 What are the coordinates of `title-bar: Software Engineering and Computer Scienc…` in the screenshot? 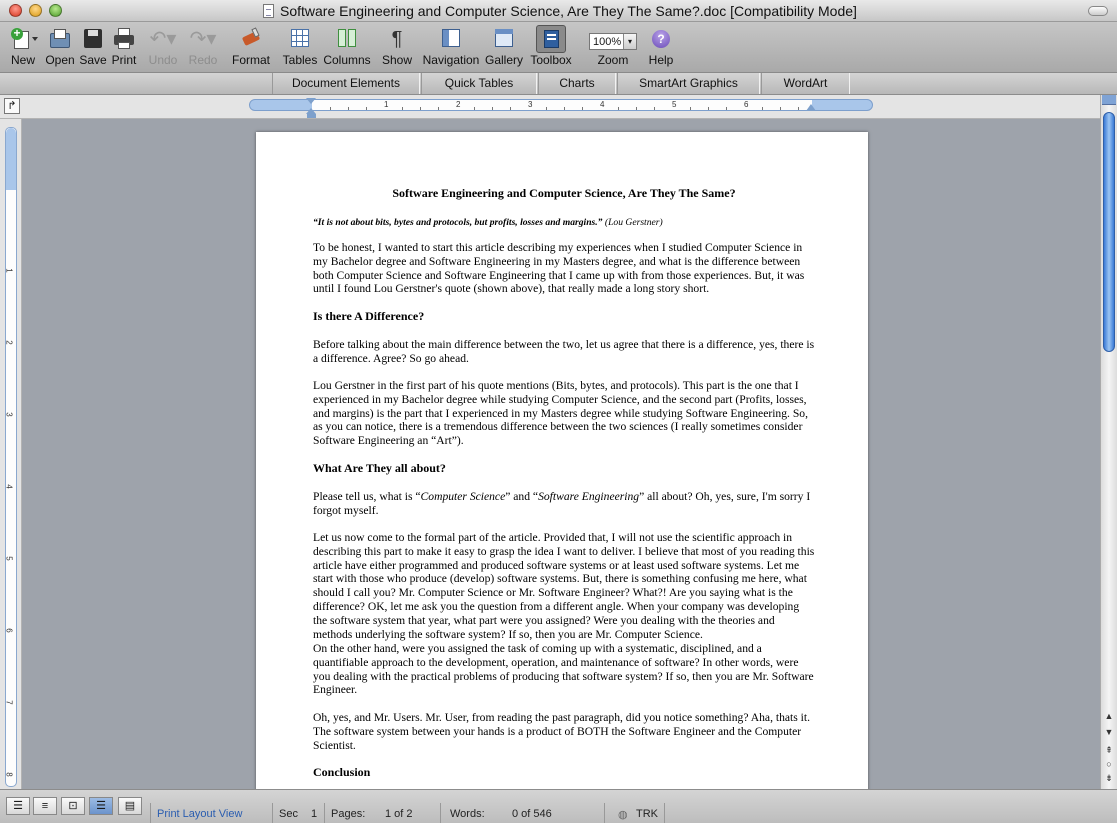 It's located at (558, 11).